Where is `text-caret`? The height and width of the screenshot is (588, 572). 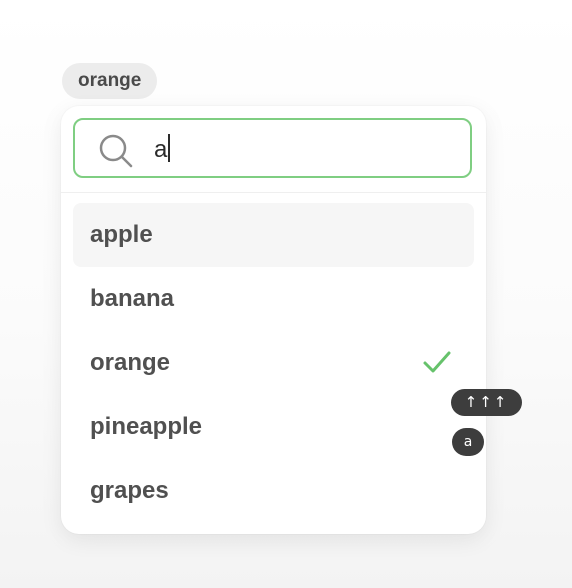 text-caret is located at coordinates (169, 148).